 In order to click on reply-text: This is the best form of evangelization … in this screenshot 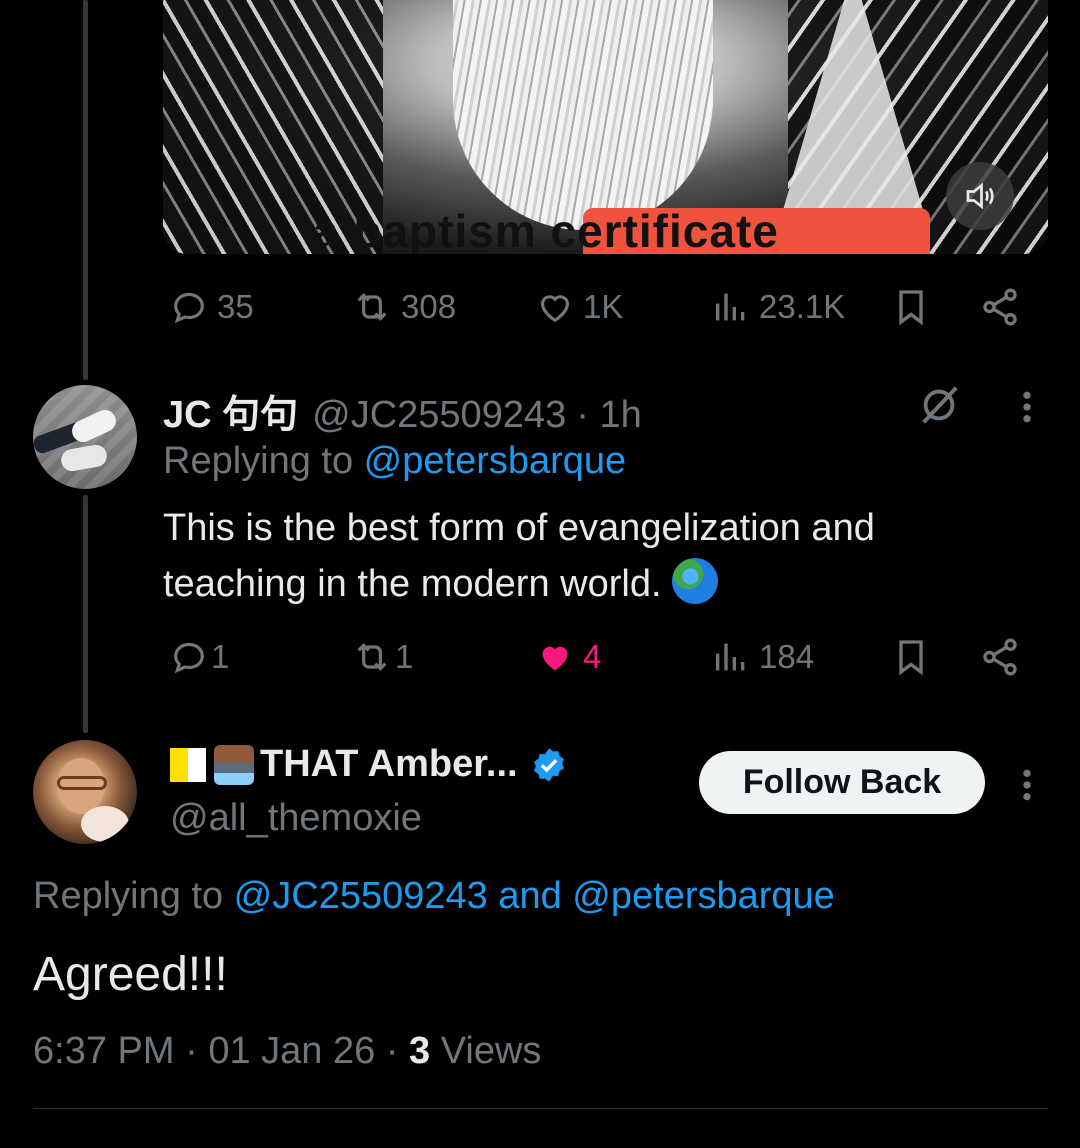, I will do `click(593, 556)`.